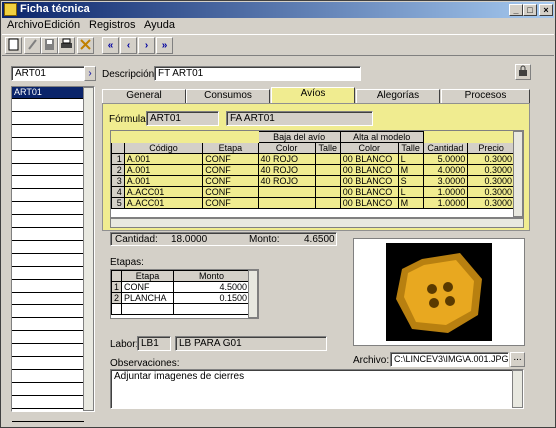 The width and height of the screenshot is (556, 428). Describe the element at coordinates (211, 298) in the screenshot. I see `cell-monto: 0.1500` at that location.